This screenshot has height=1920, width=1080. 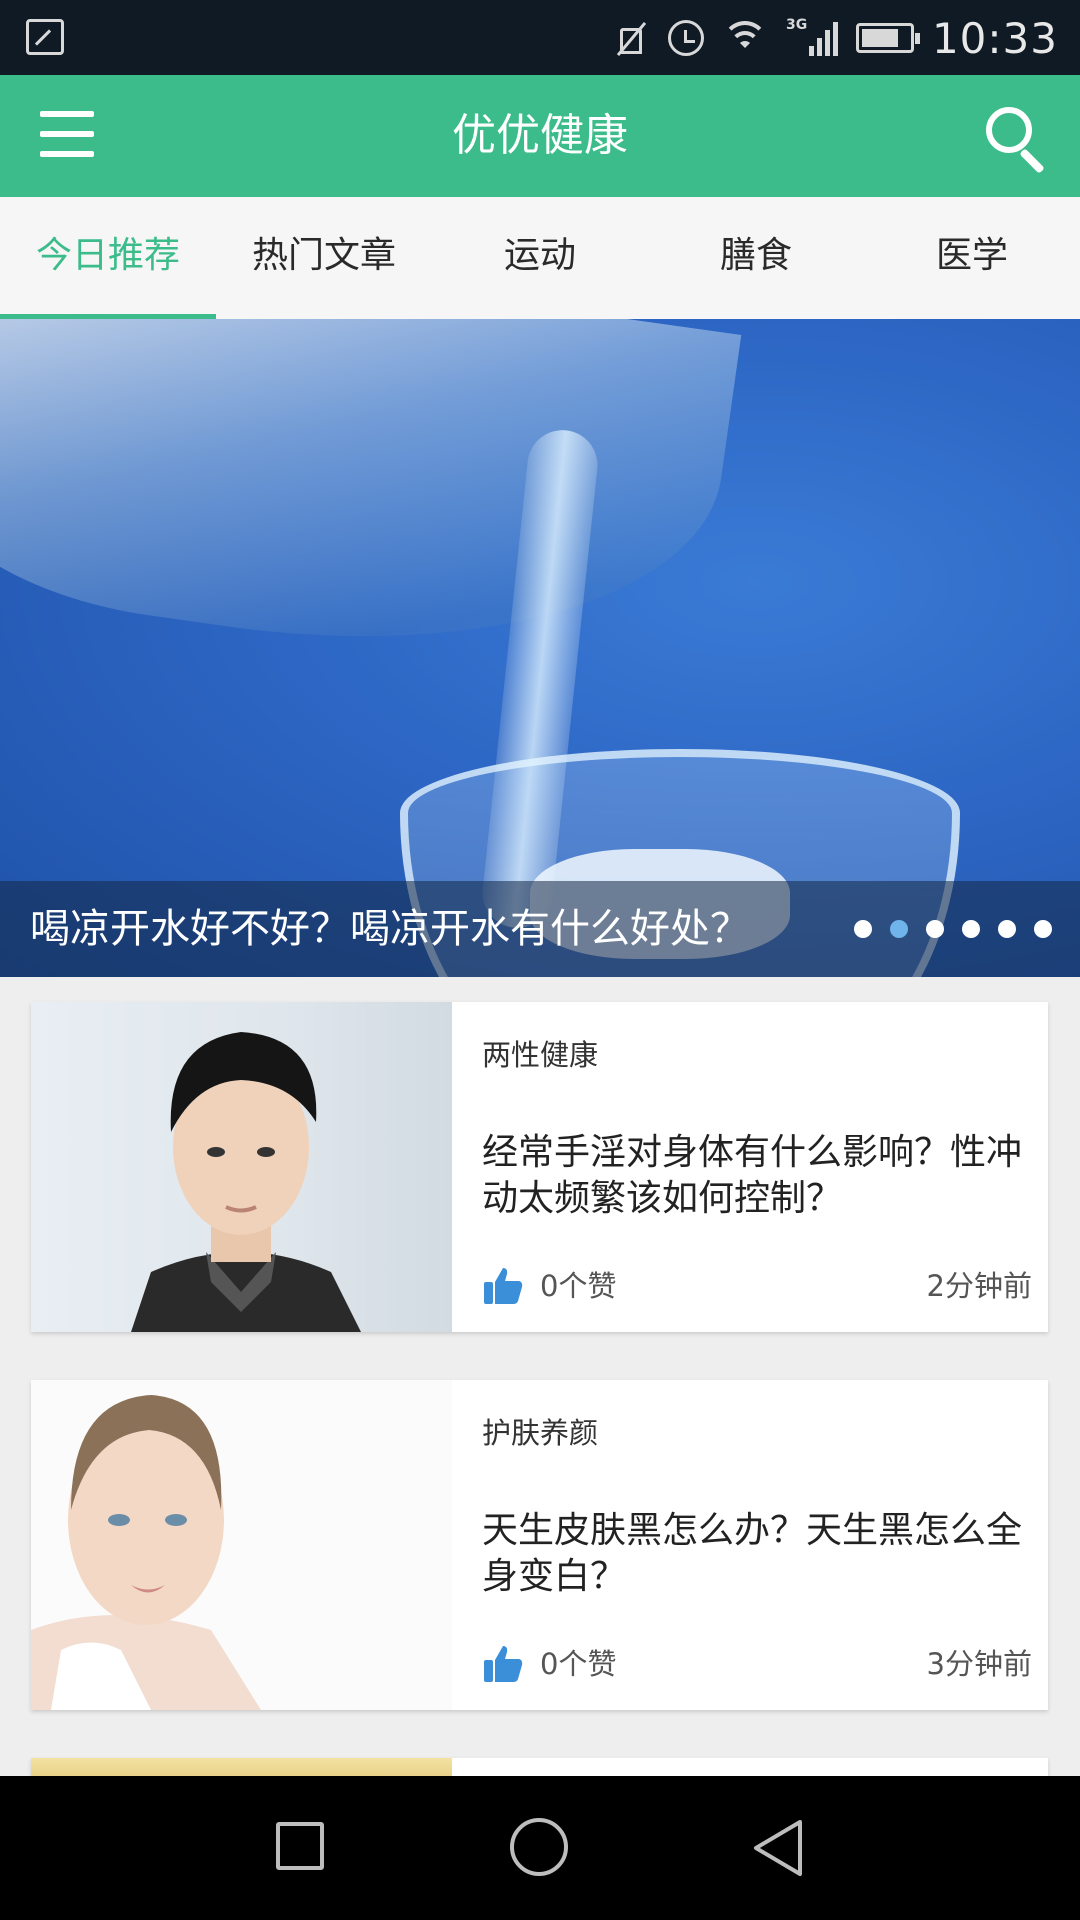 What do you see at coordinates (744, 38) in the screenshot?
I see `wifi-icon` at bounding box center [744, 38].